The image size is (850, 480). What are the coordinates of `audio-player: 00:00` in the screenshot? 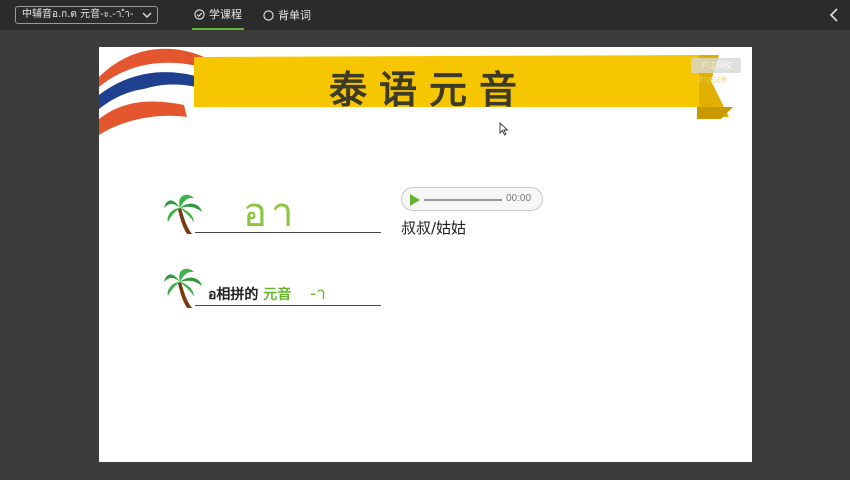 It's located at (472, 199).